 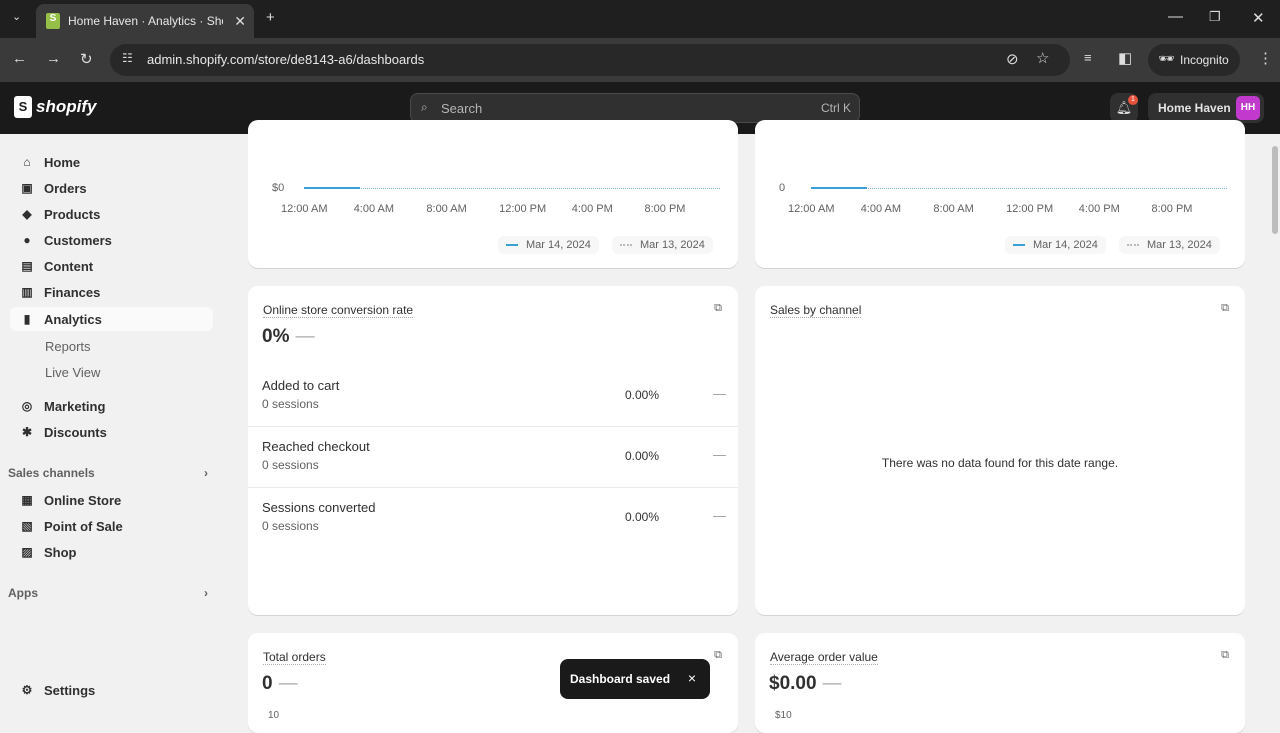 I want to click on label: Marketing, so click(x=75, y=406).